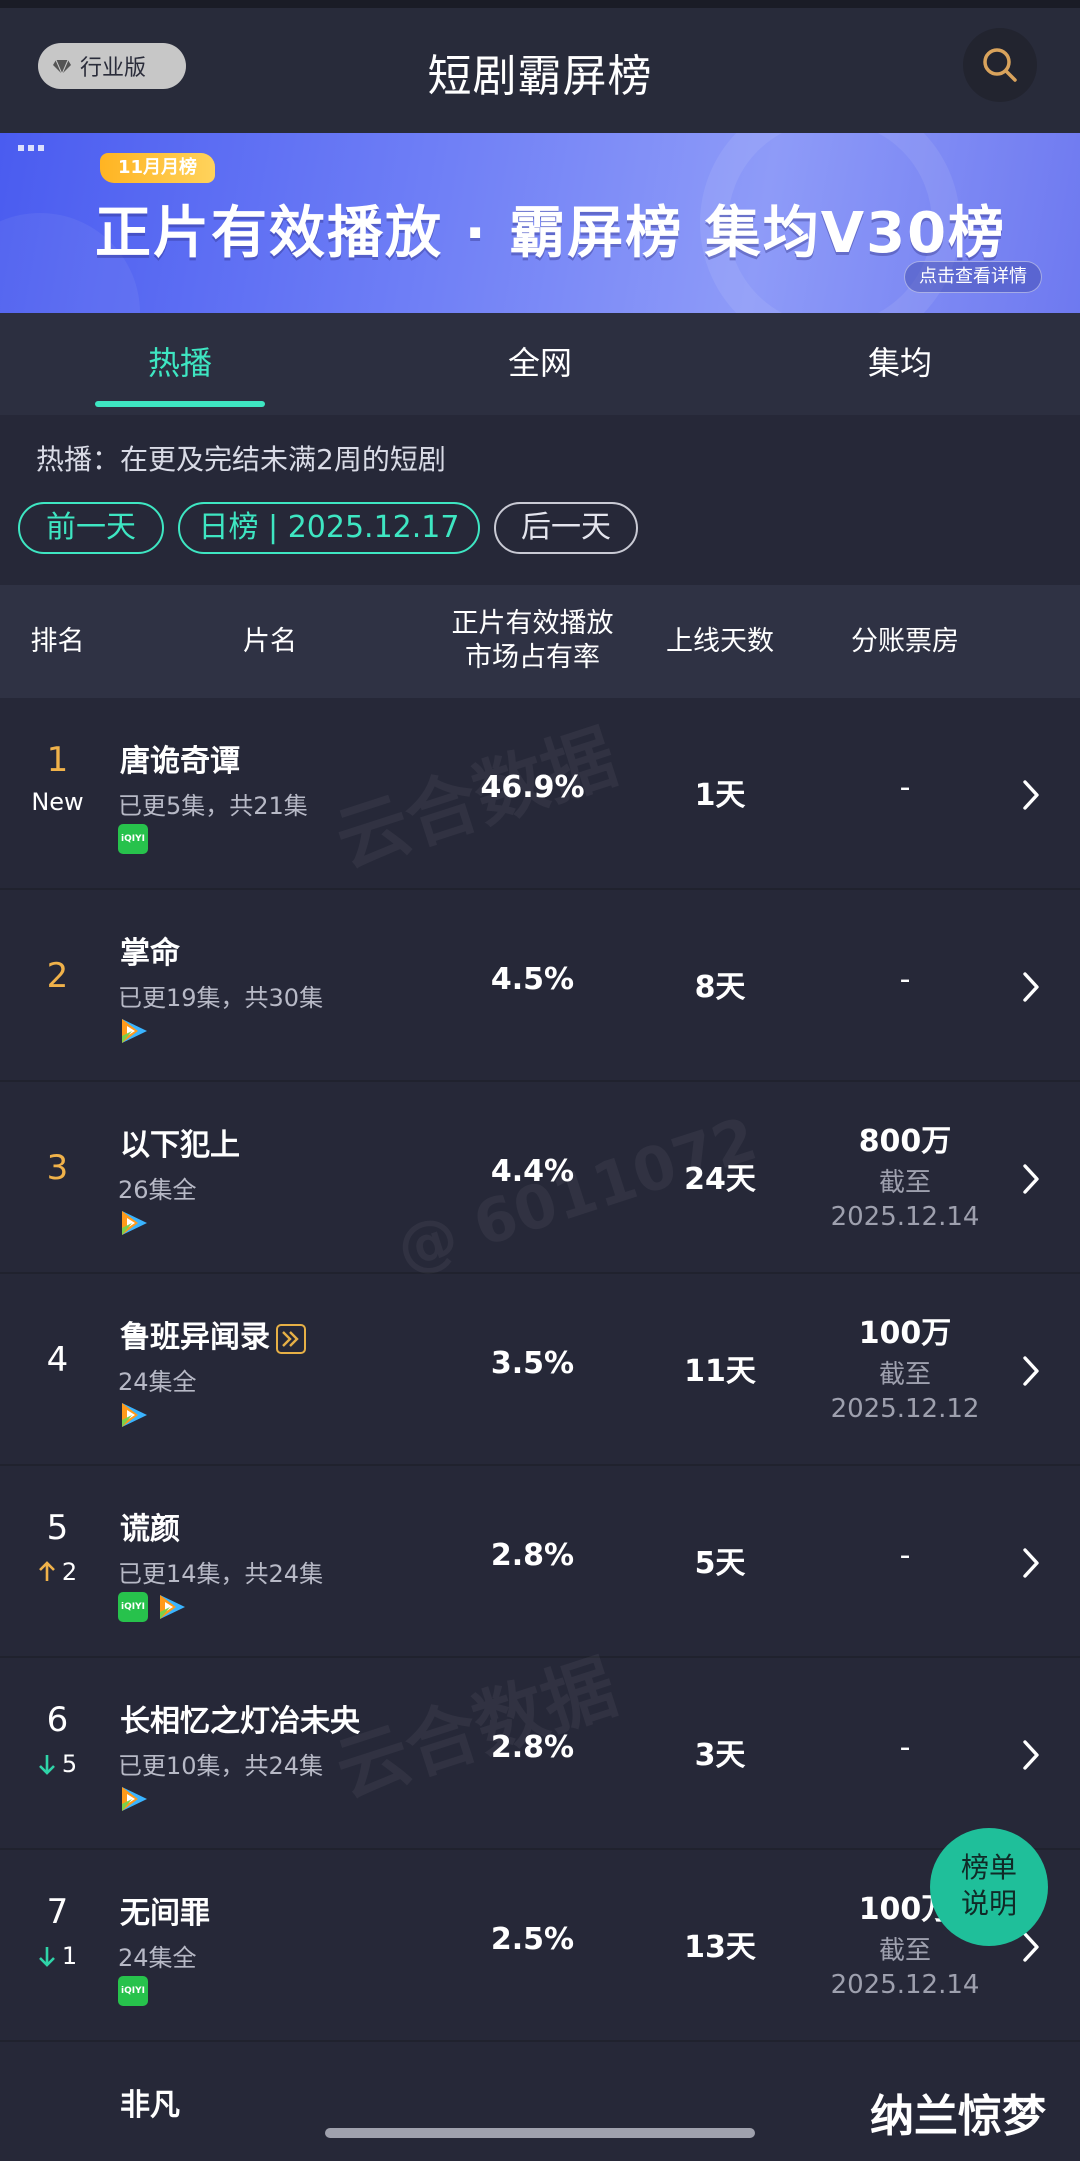  I want to click on tab-all-network: 全网, so click(540, 364).